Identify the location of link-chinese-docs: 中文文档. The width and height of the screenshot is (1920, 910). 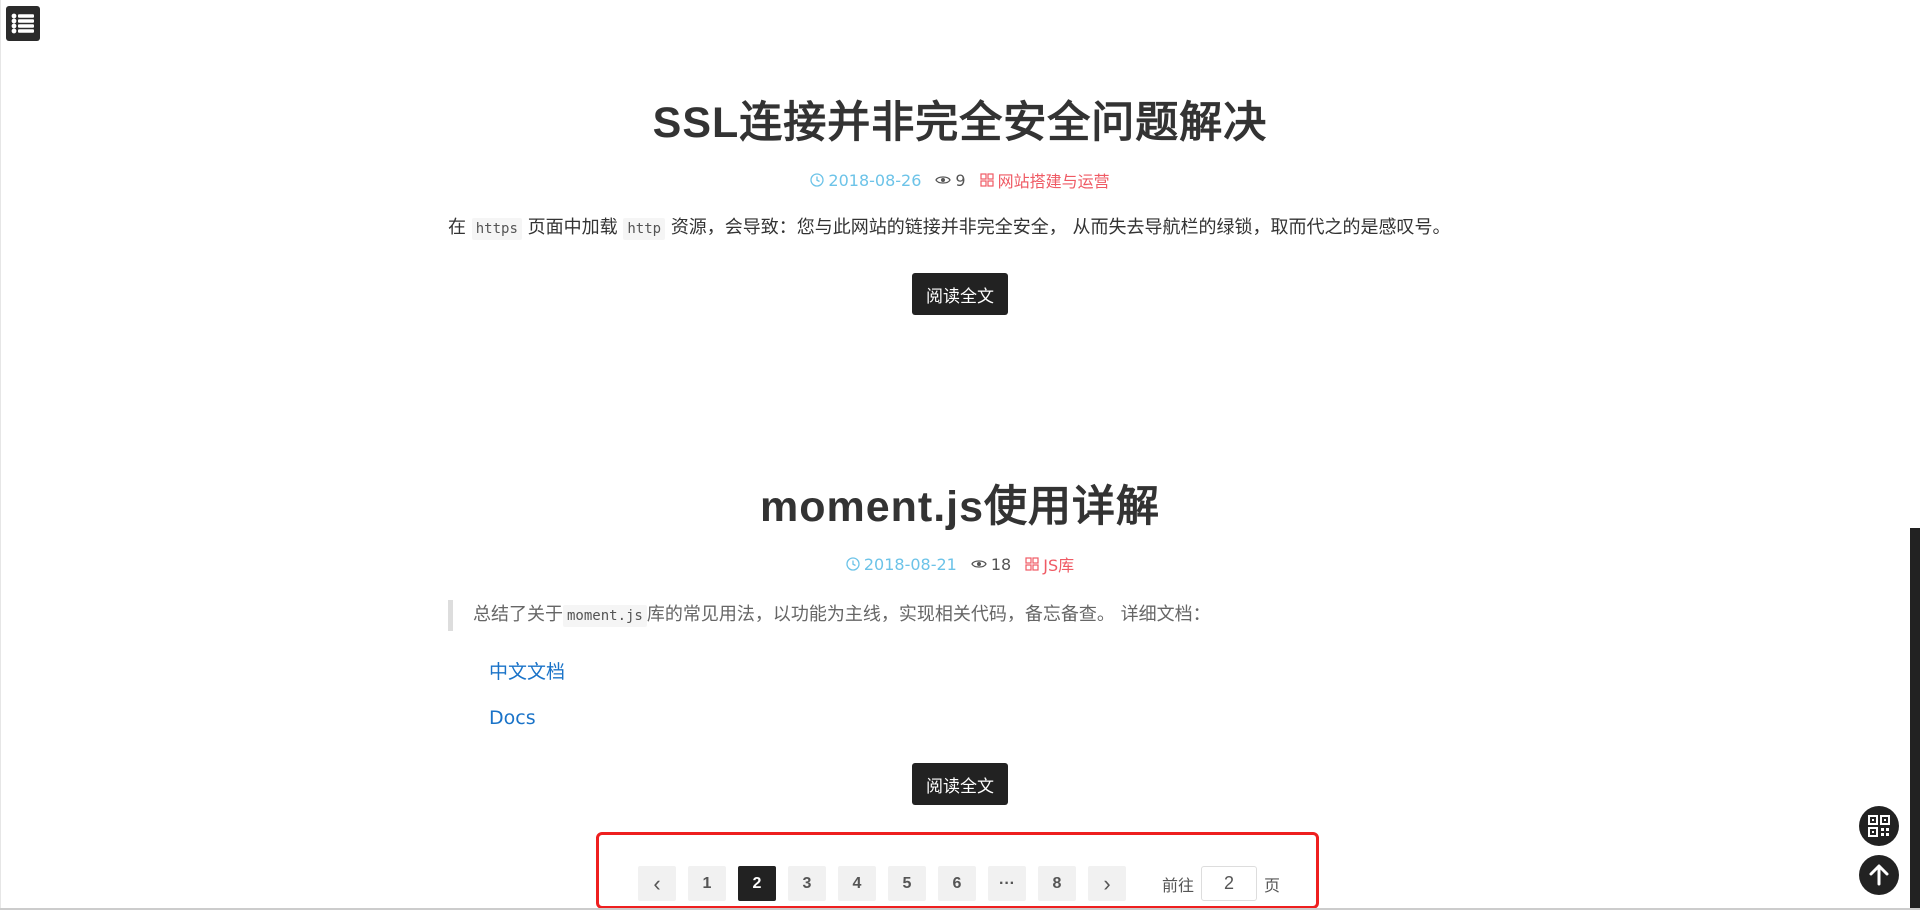
(980, 672).